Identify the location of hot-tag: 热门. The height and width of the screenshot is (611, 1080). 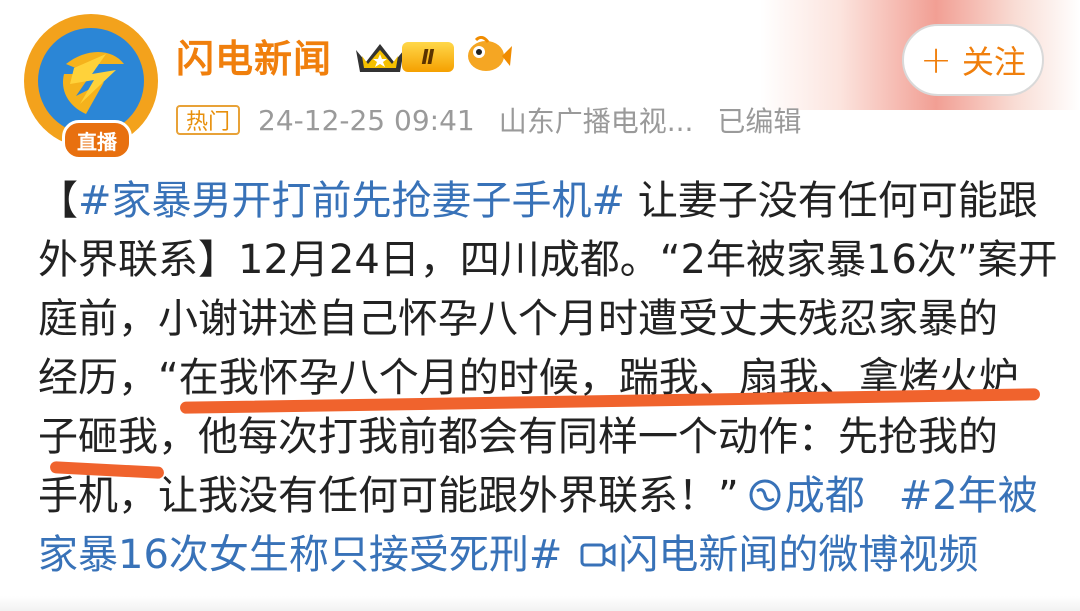
(208, 120).